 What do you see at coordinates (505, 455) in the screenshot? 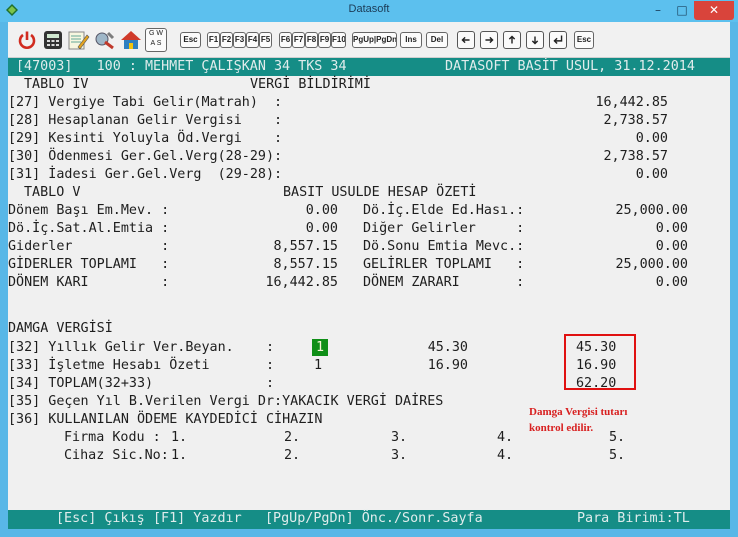
I see `cihaz-col4: 4.` at bounding box center [505, 455].